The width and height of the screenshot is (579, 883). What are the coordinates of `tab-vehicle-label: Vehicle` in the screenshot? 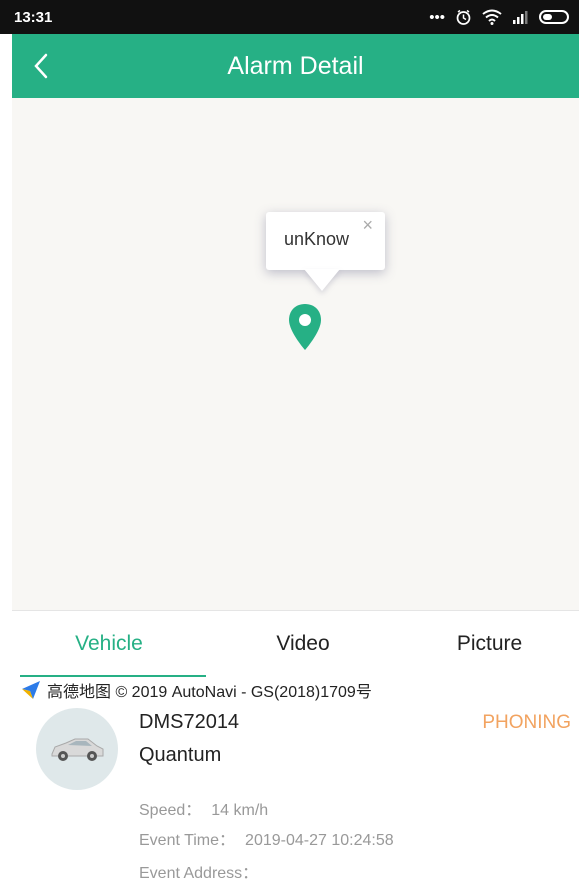 It's located at (109, 643).